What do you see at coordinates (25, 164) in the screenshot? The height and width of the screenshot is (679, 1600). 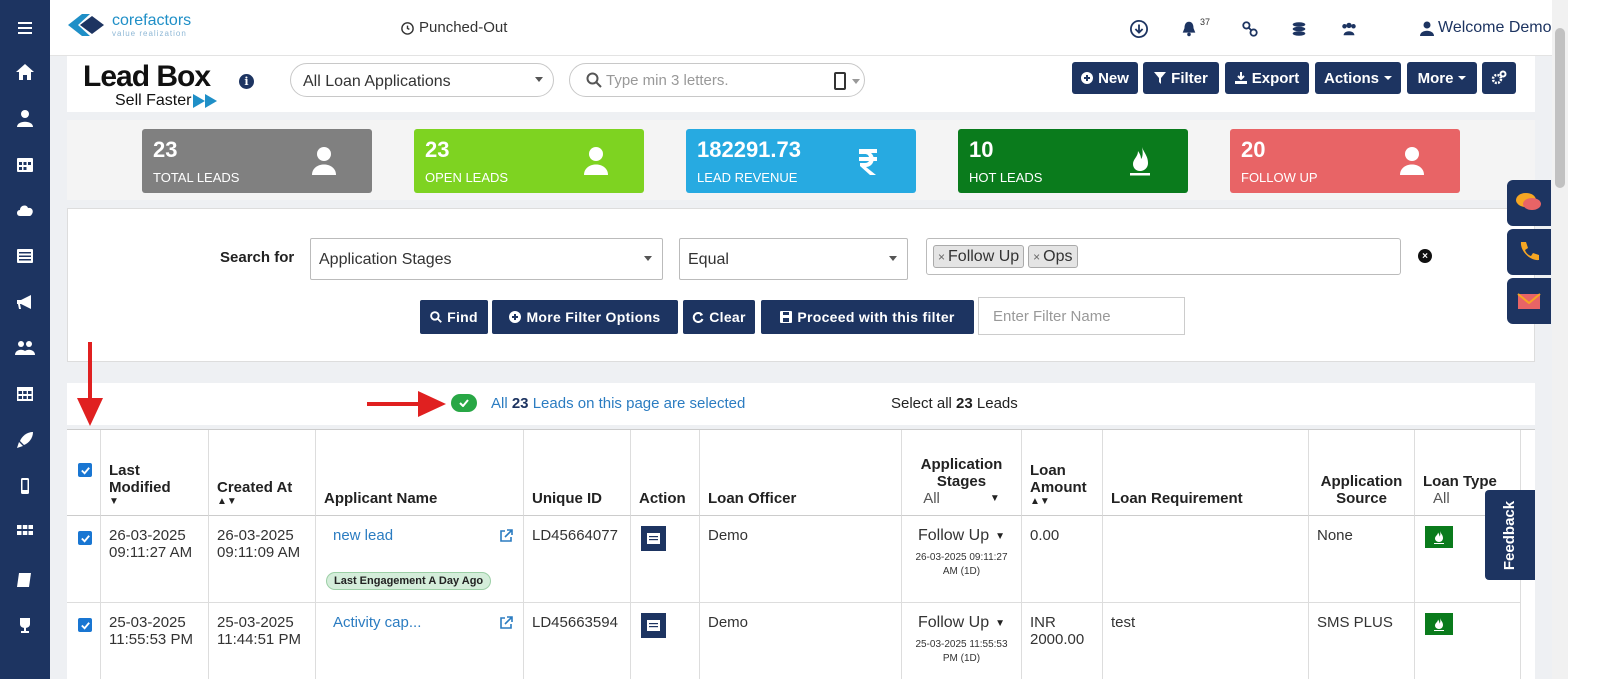 I see `calendar-icon` at bounding box center [25, 164].